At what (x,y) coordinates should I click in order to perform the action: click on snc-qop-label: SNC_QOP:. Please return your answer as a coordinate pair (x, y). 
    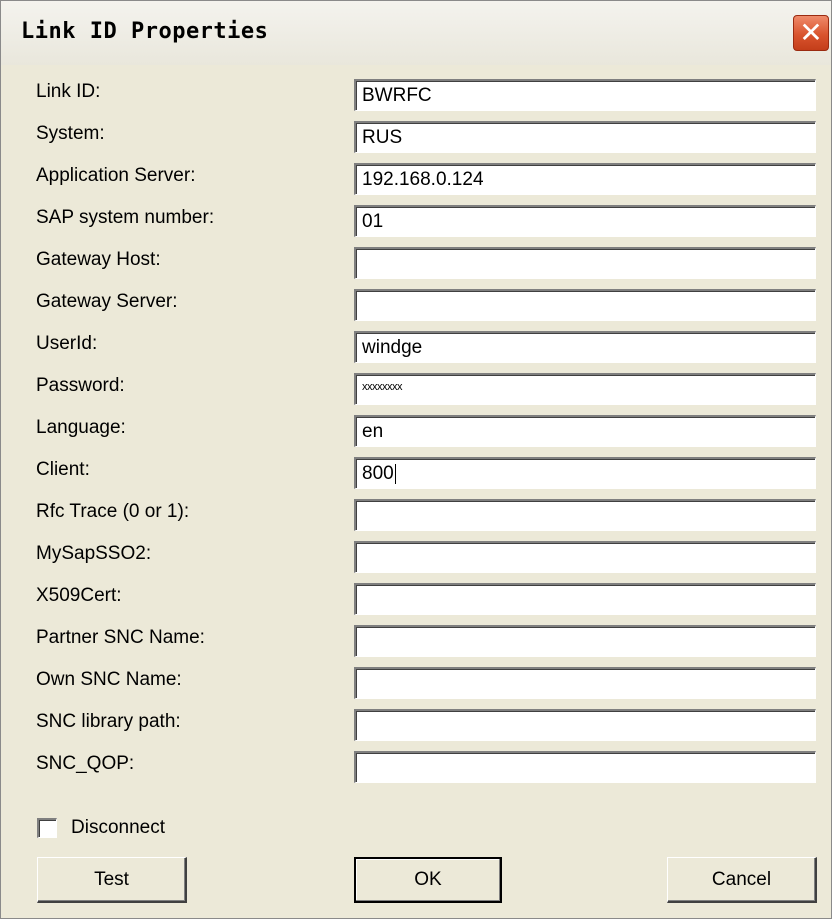
    Looking at the image, I should click on (85, 763).